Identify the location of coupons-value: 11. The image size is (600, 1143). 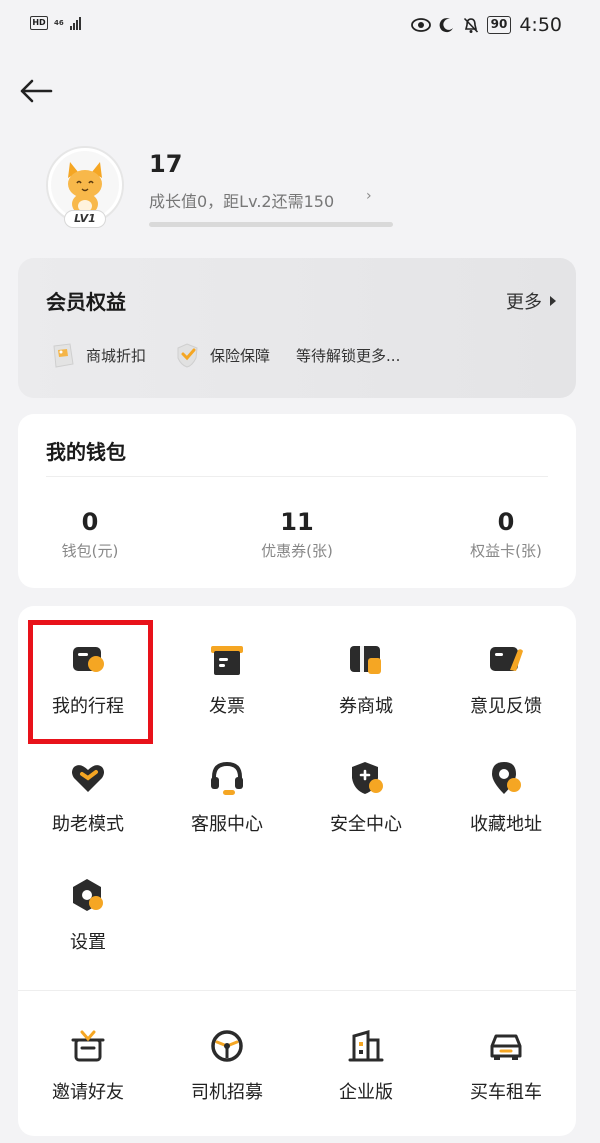
(297, 522).